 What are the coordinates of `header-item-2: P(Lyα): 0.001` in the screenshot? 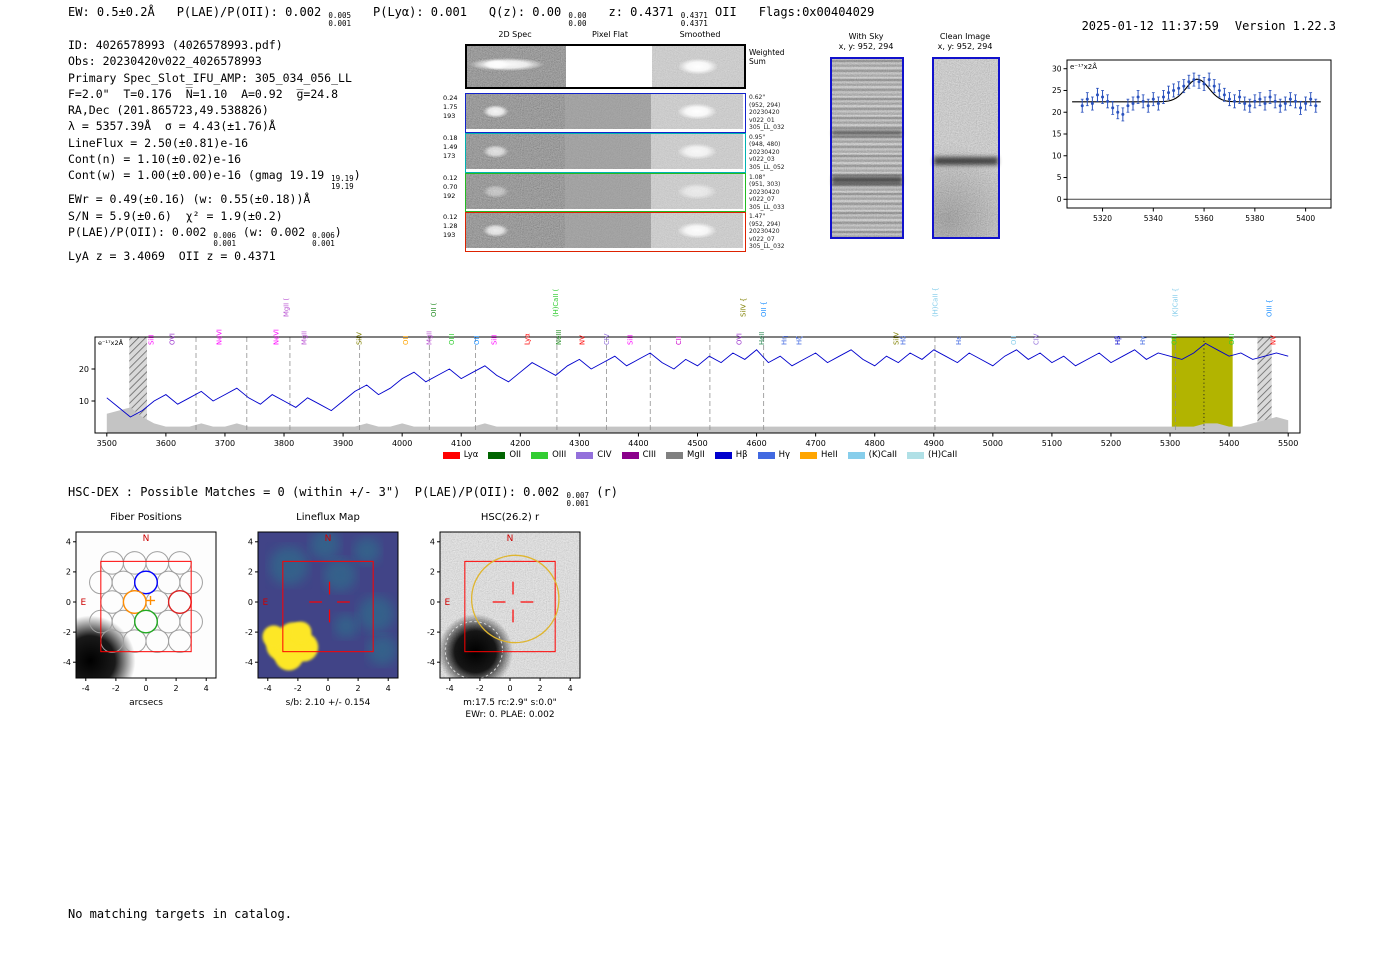 It's located at (420, 16).